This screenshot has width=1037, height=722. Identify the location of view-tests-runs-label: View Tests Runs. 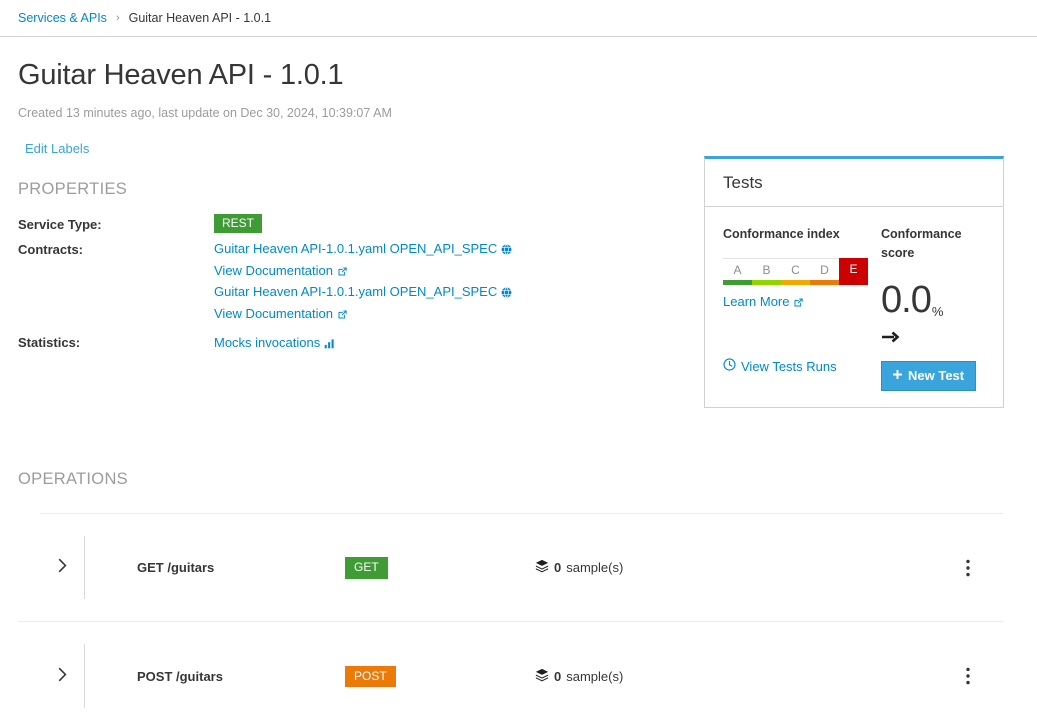
(789, 366).